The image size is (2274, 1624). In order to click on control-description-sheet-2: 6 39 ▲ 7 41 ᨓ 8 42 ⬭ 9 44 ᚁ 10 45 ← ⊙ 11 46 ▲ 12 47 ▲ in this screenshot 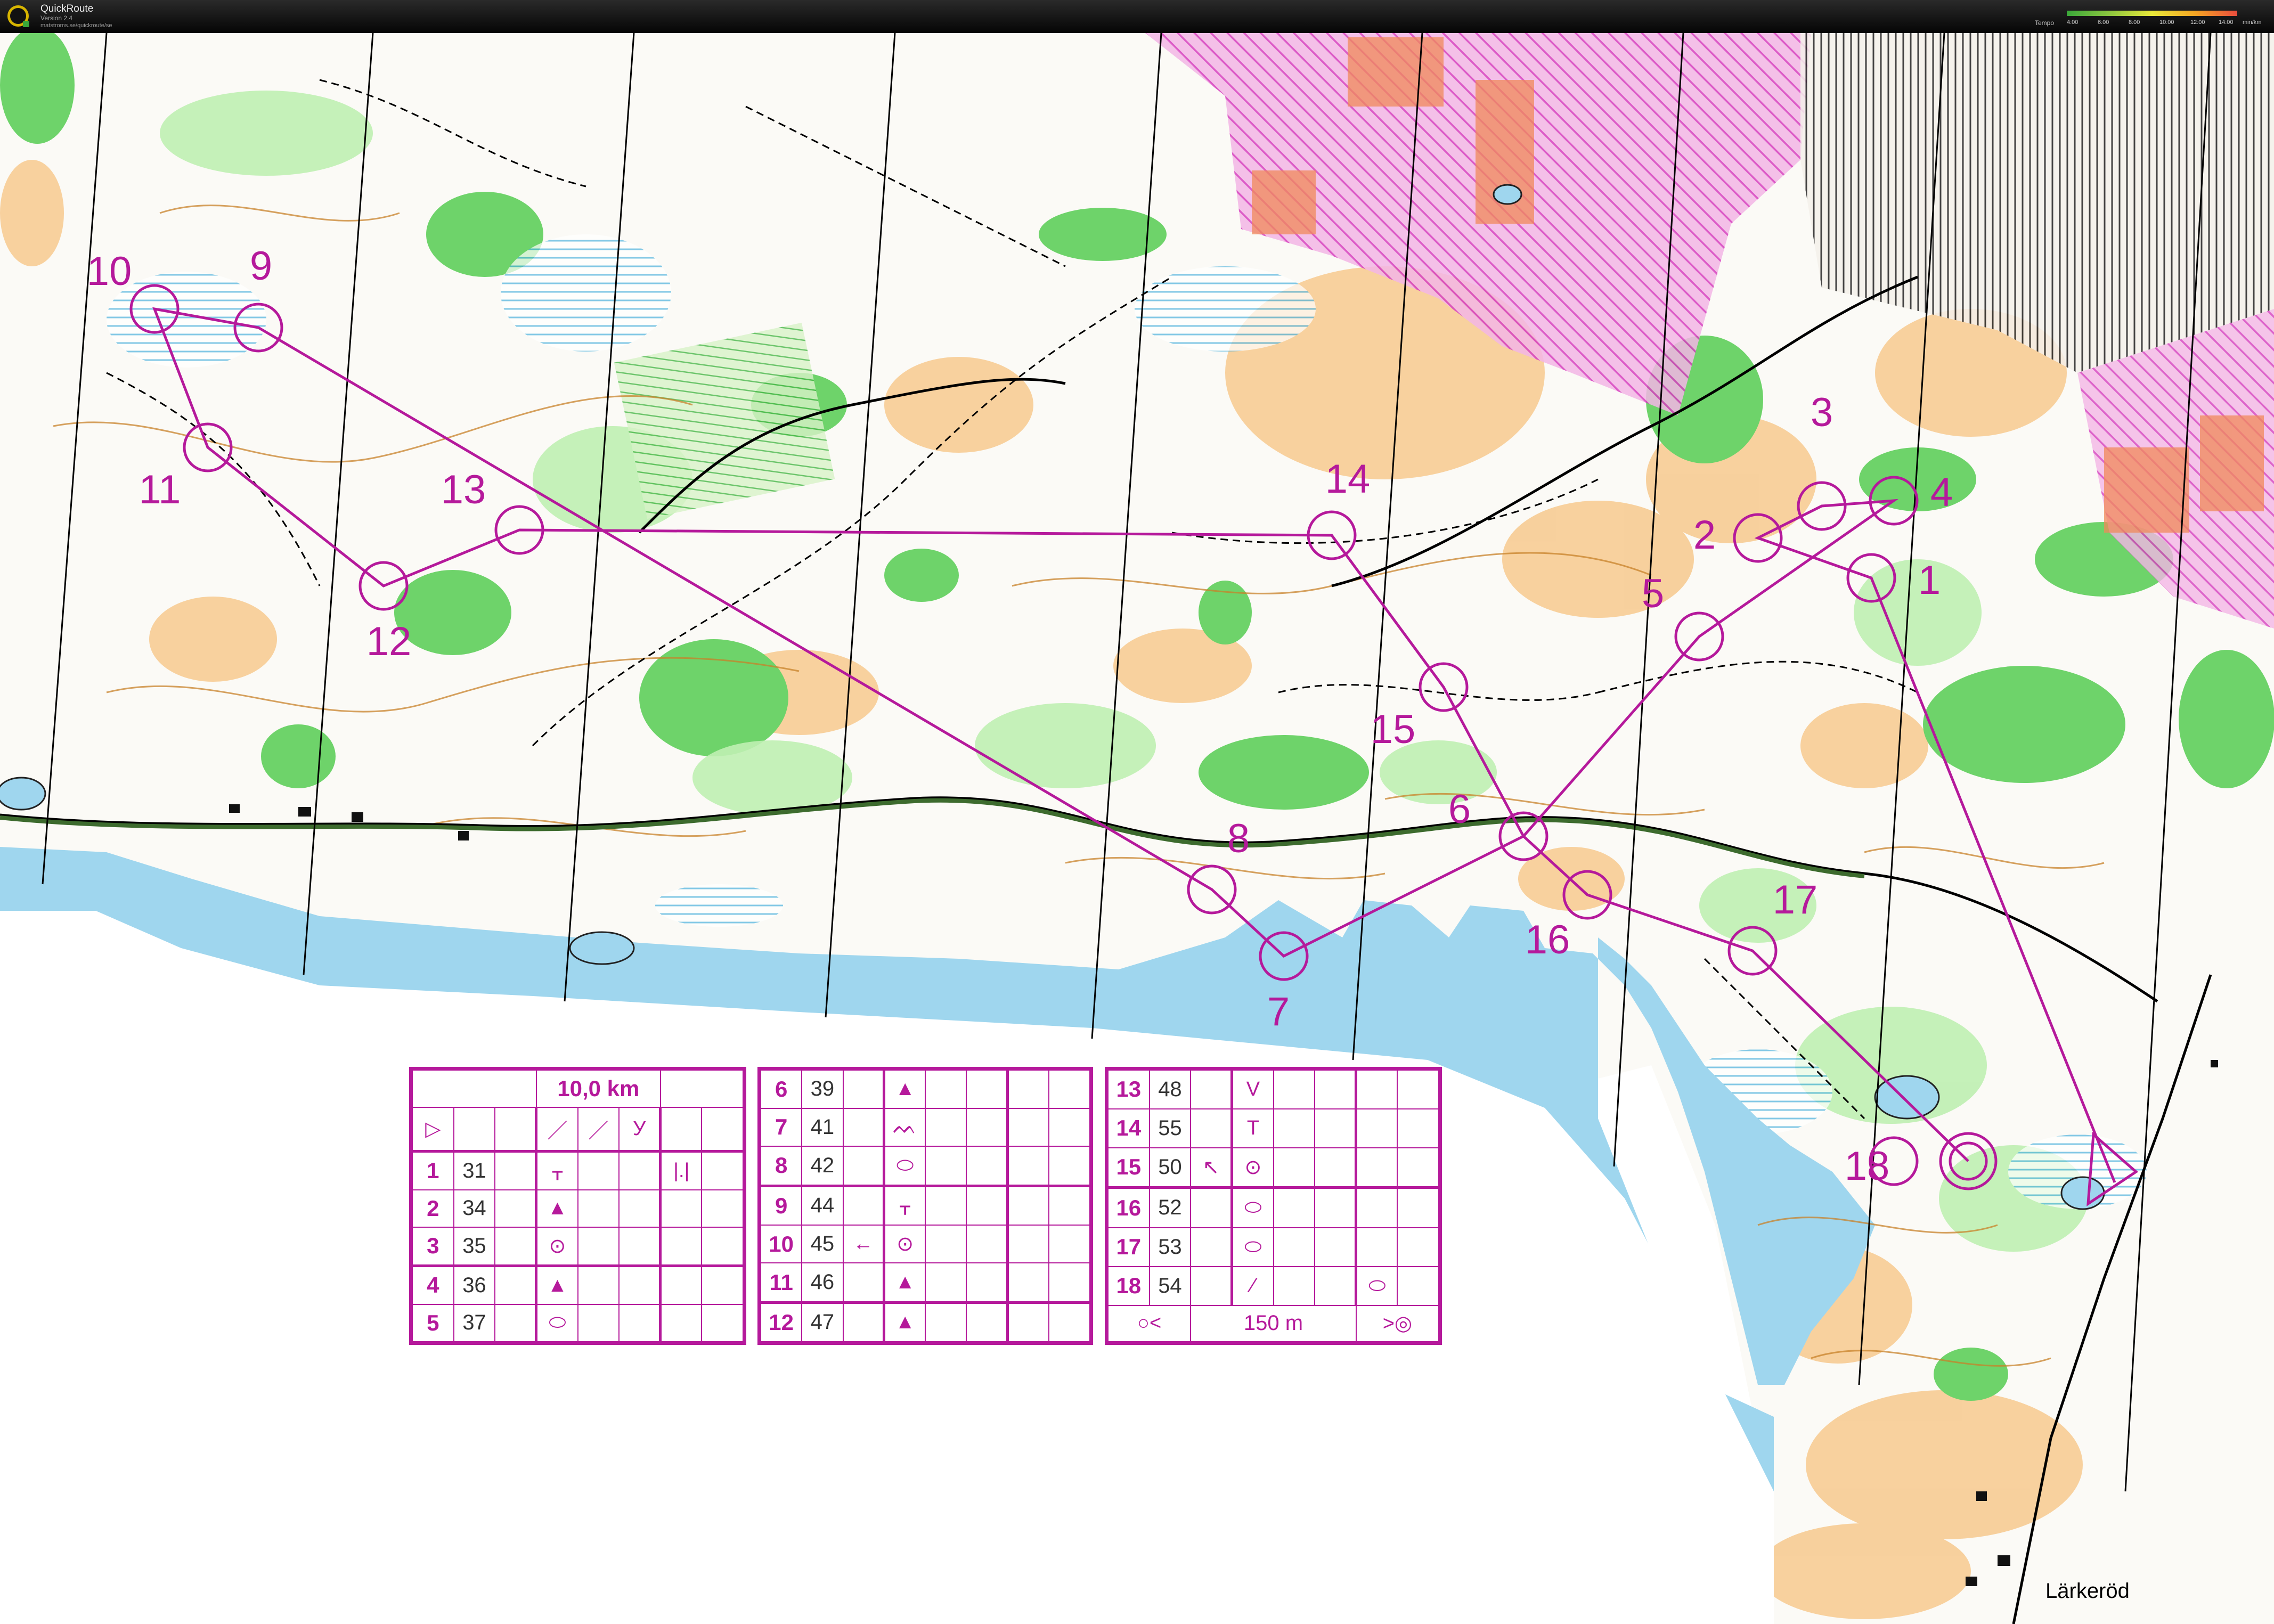, I will do `click(925, 1206)`.